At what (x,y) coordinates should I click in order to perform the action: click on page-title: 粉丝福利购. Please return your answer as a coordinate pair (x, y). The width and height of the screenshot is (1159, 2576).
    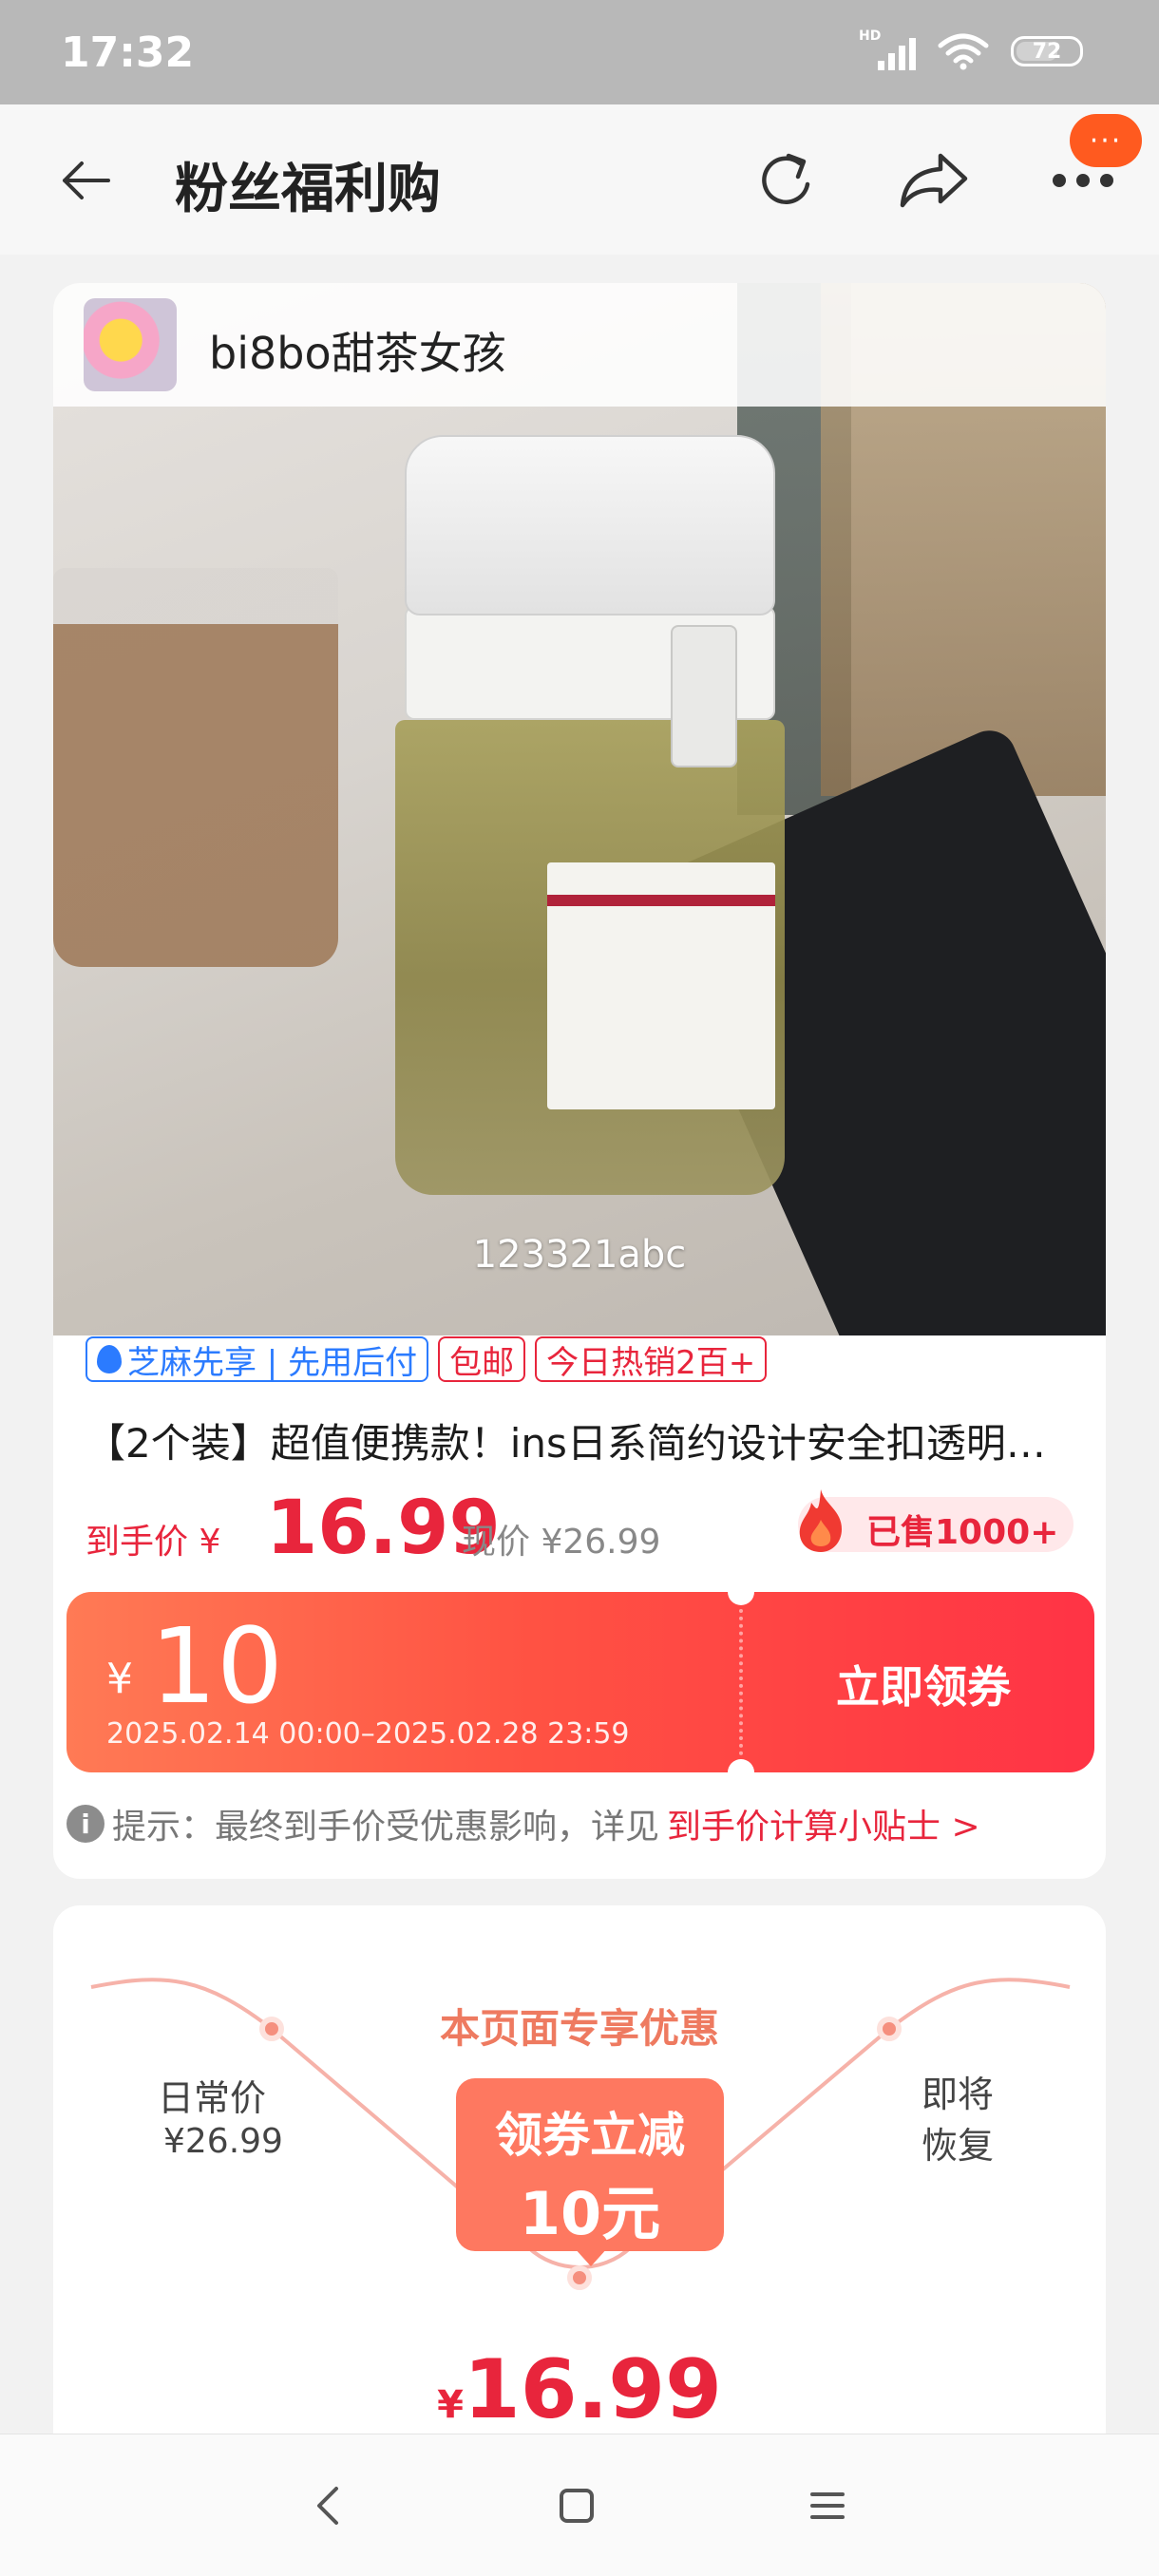
    Looking at the image, I should click on (308, 189).